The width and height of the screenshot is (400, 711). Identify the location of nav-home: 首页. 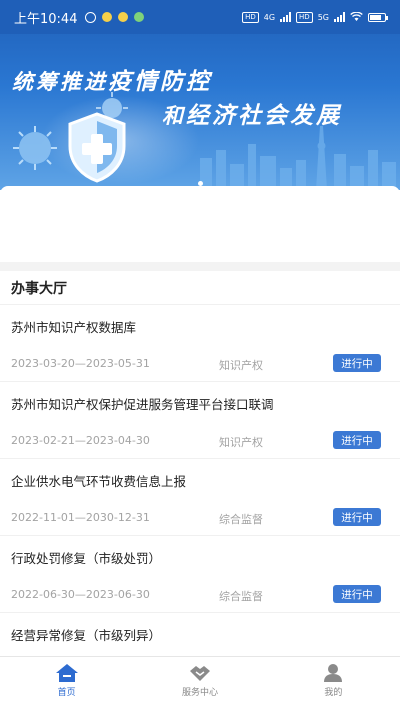
(66, 684).